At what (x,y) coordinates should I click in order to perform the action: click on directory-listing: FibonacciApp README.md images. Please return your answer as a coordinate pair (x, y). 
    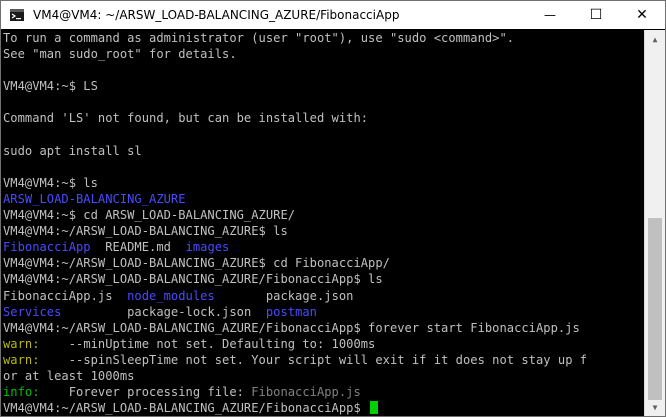
    Looking at the image, I should click on (323, 247).